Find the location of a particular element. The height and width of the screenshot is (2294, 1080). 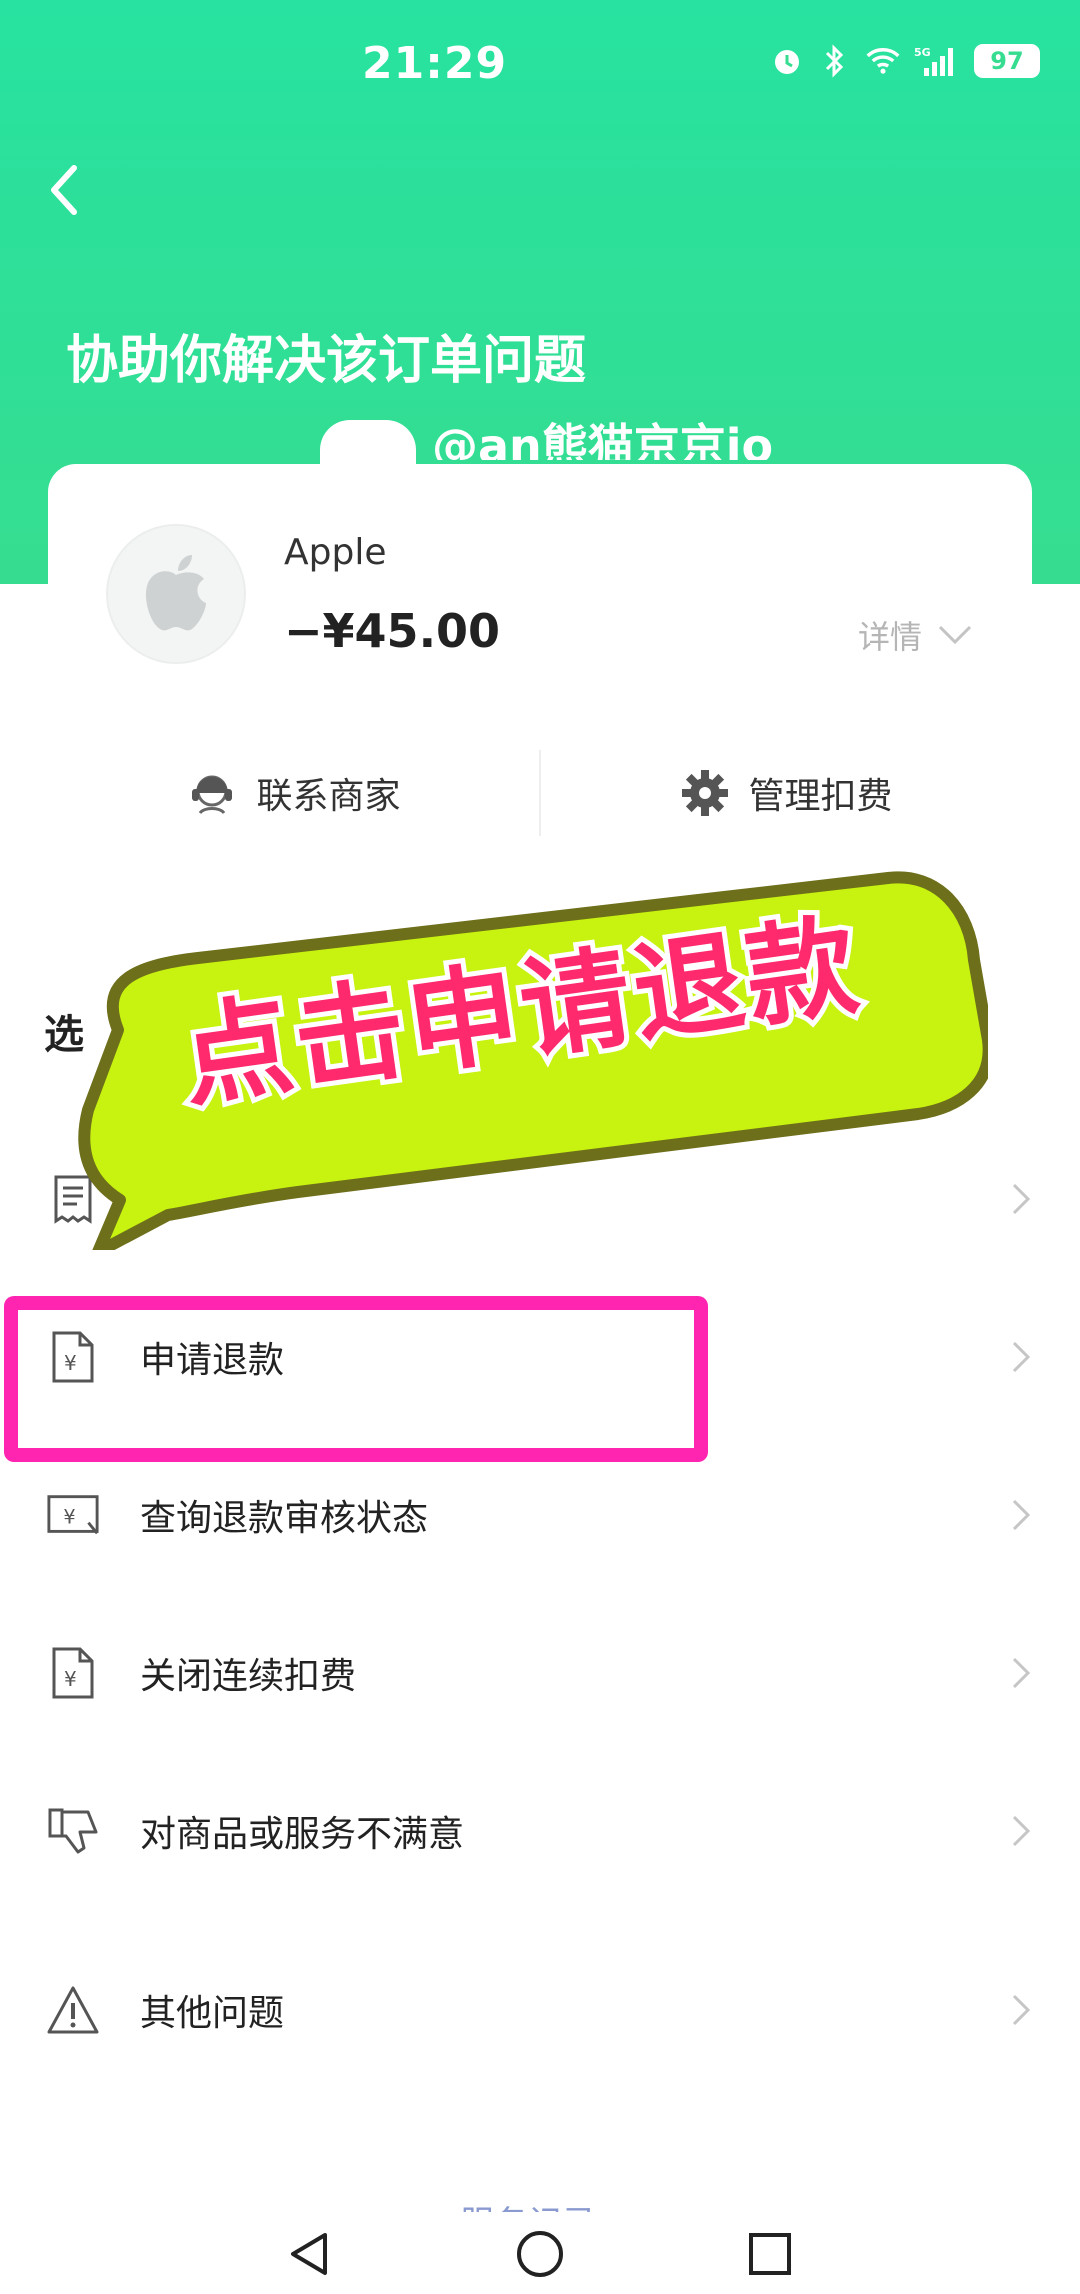

back-button is located at coordinates (65, 190).